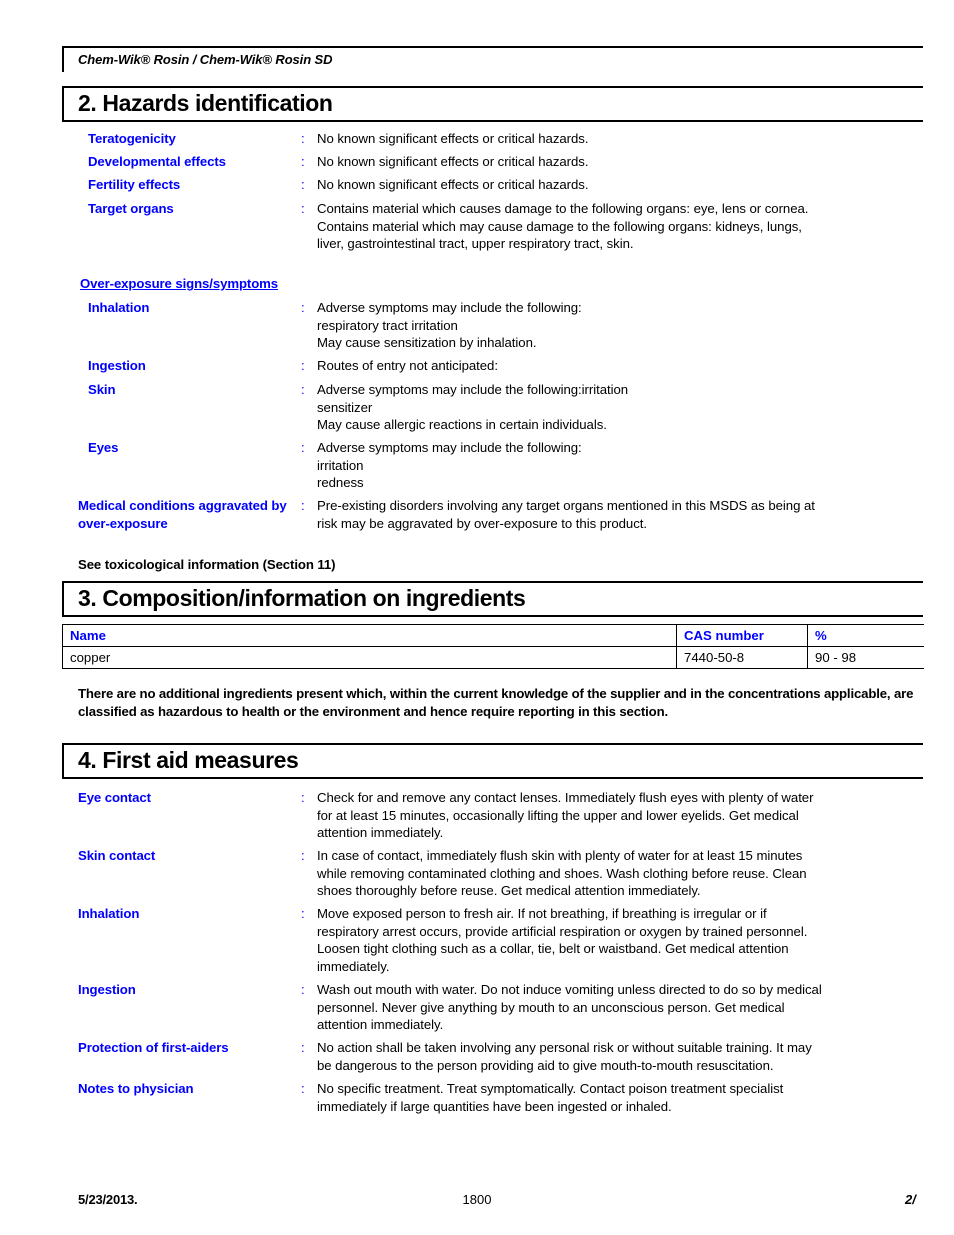  What do you see at coordinates (742, 635) in the screenshot?
I see `column-header-cas: CAS number` at bounding box center [742, 635].